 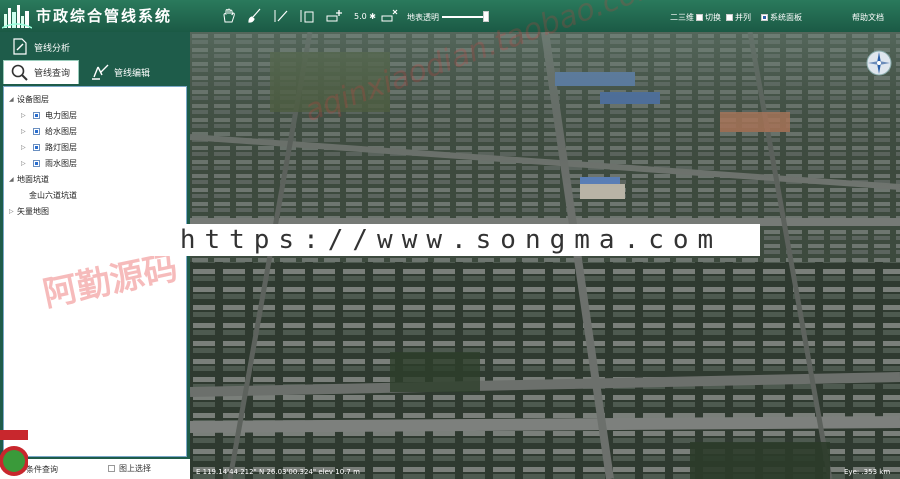 I want to click on measure-line-icon, so click(x=281, y=16).